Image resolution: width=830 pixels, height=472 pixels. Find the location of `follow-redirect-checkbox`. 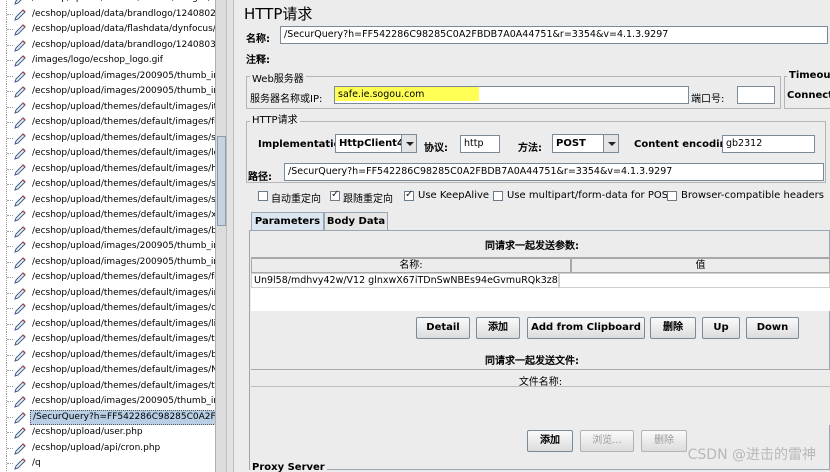

follow-redirect-checkbox is located at coordinates (335, 195).